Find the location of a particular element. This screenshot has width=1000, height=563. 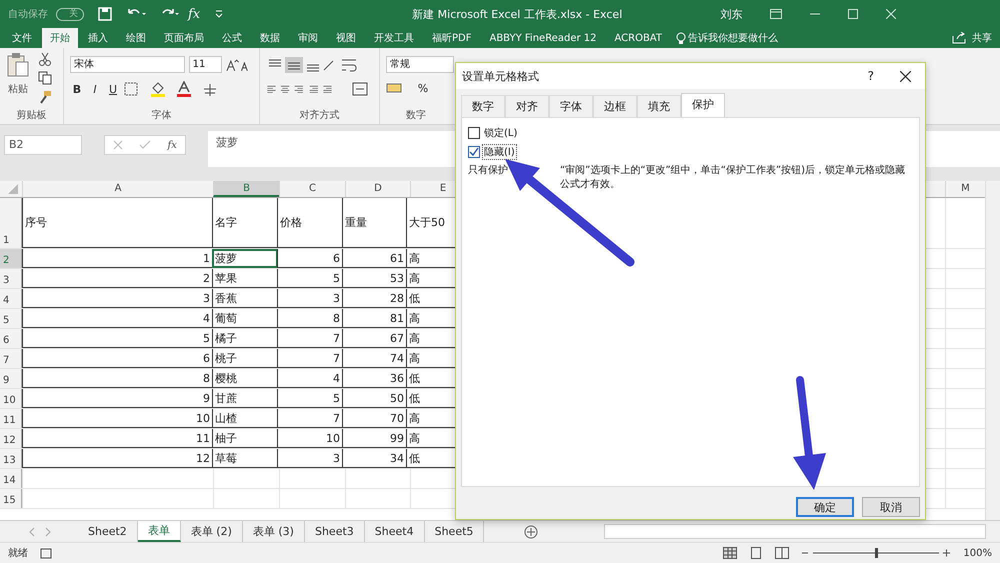

group-label: 剪贴板 is located at coordinates (32, 115).